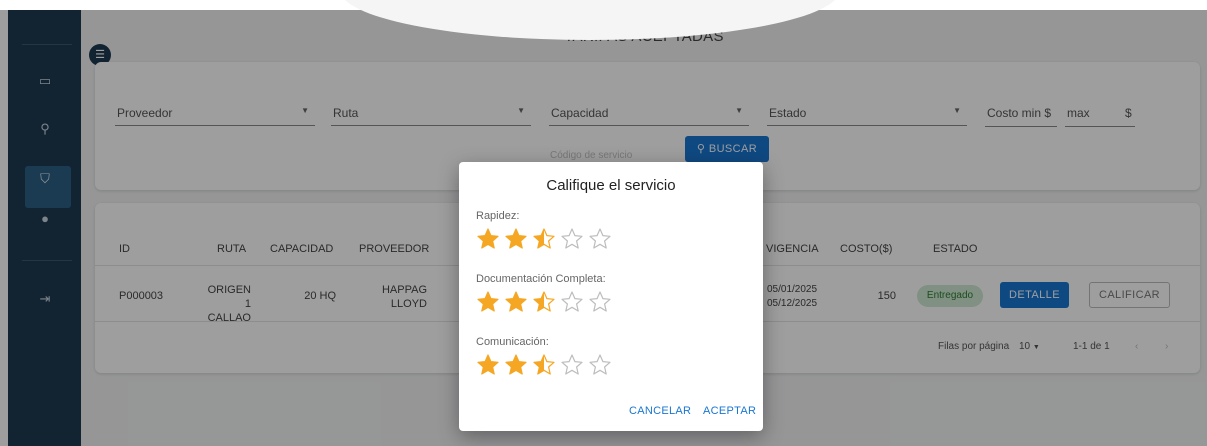 This screenshot has width=1207, height=446. I want to click on star-rating-documentacion, so click(546, 303).